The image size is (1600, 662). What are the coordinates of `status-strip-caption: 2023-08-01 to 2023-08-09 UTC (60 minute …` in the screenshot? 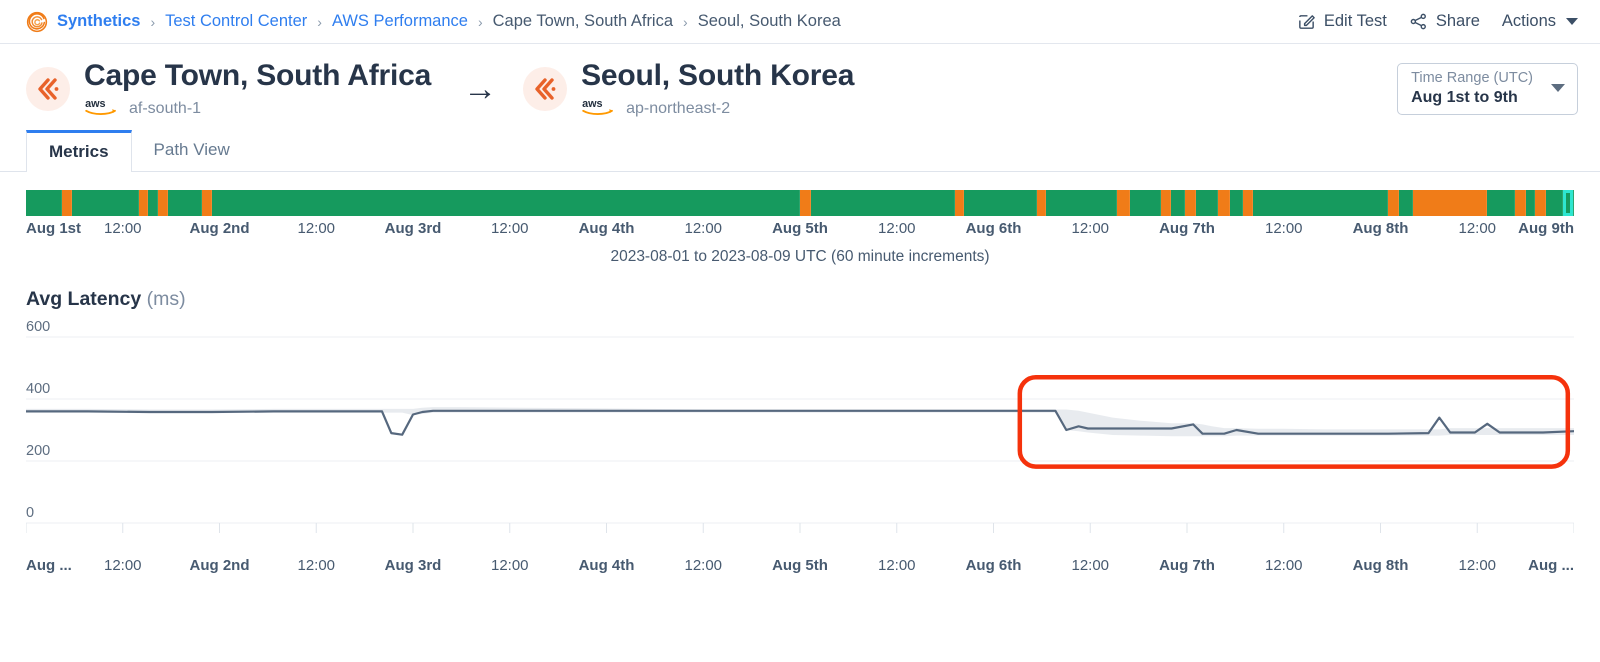 It's located at (800, 256).